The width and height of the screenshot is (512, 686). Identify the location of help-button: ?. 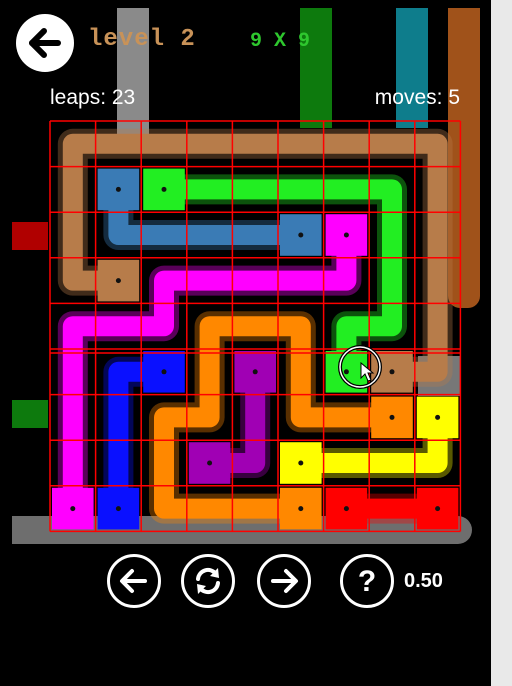
(367, 581).